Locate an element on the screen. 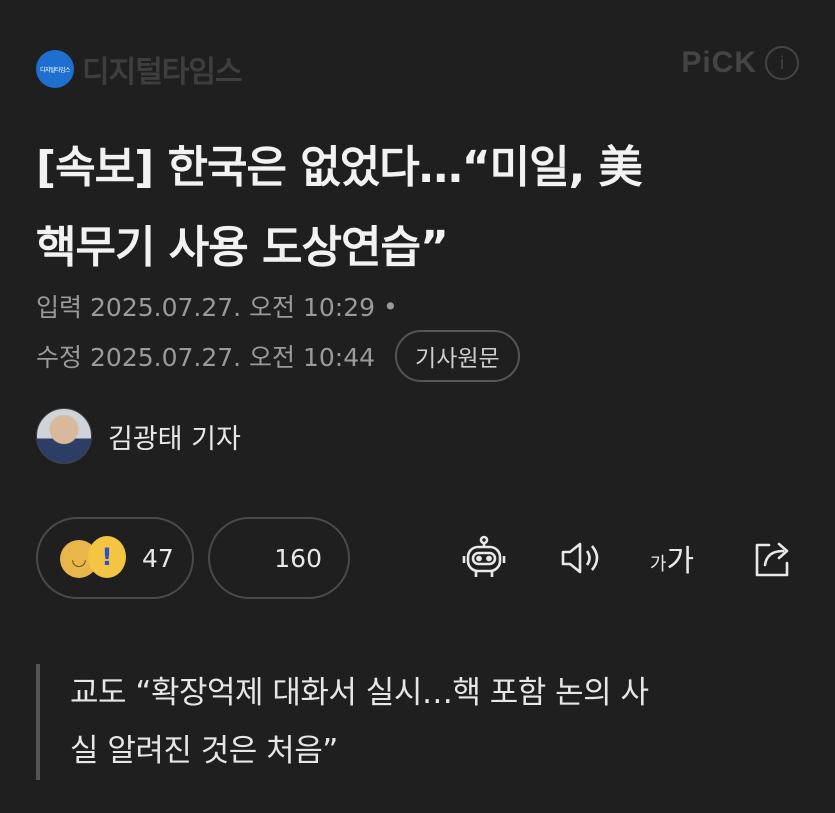  reaction-count: 47 is located at coordinates (158, 558).